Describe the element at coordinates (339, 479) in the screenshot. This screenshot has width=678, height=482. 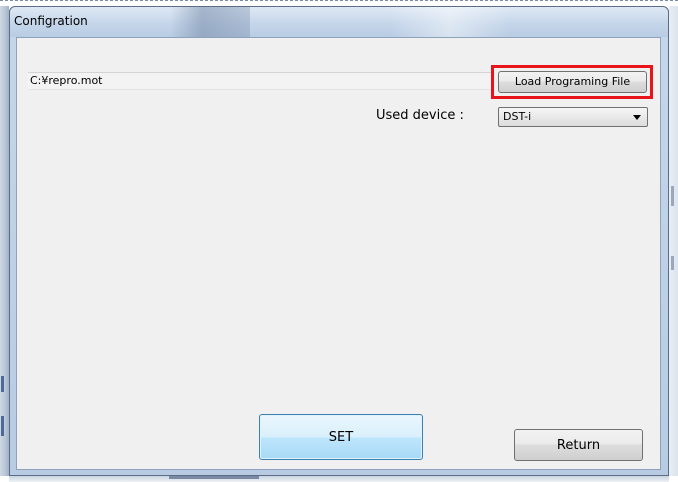
I see `background-bottom-edge` at that location.